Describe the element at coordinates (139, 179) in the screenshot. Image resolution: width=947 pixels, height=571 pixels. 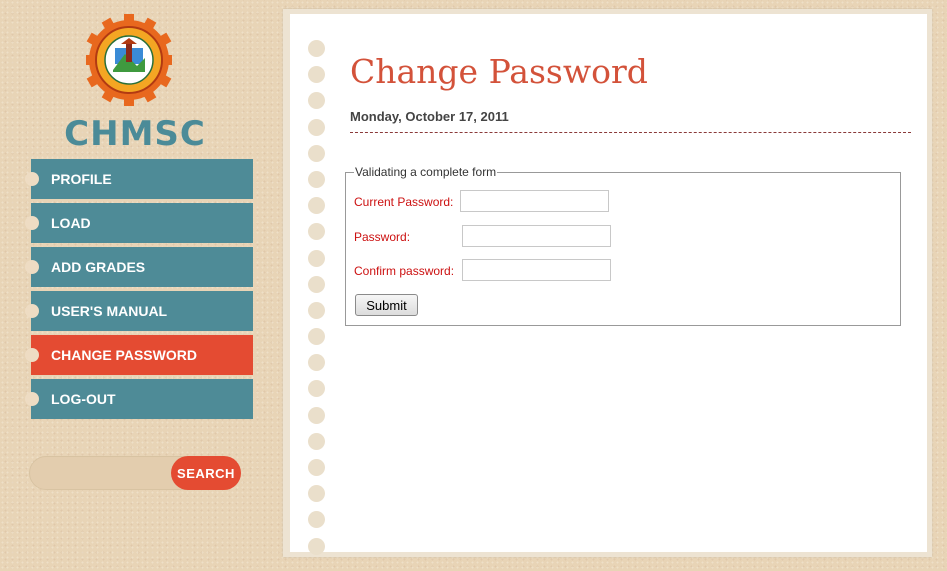
I see `nav-item-profile: PROFILE` at that location.